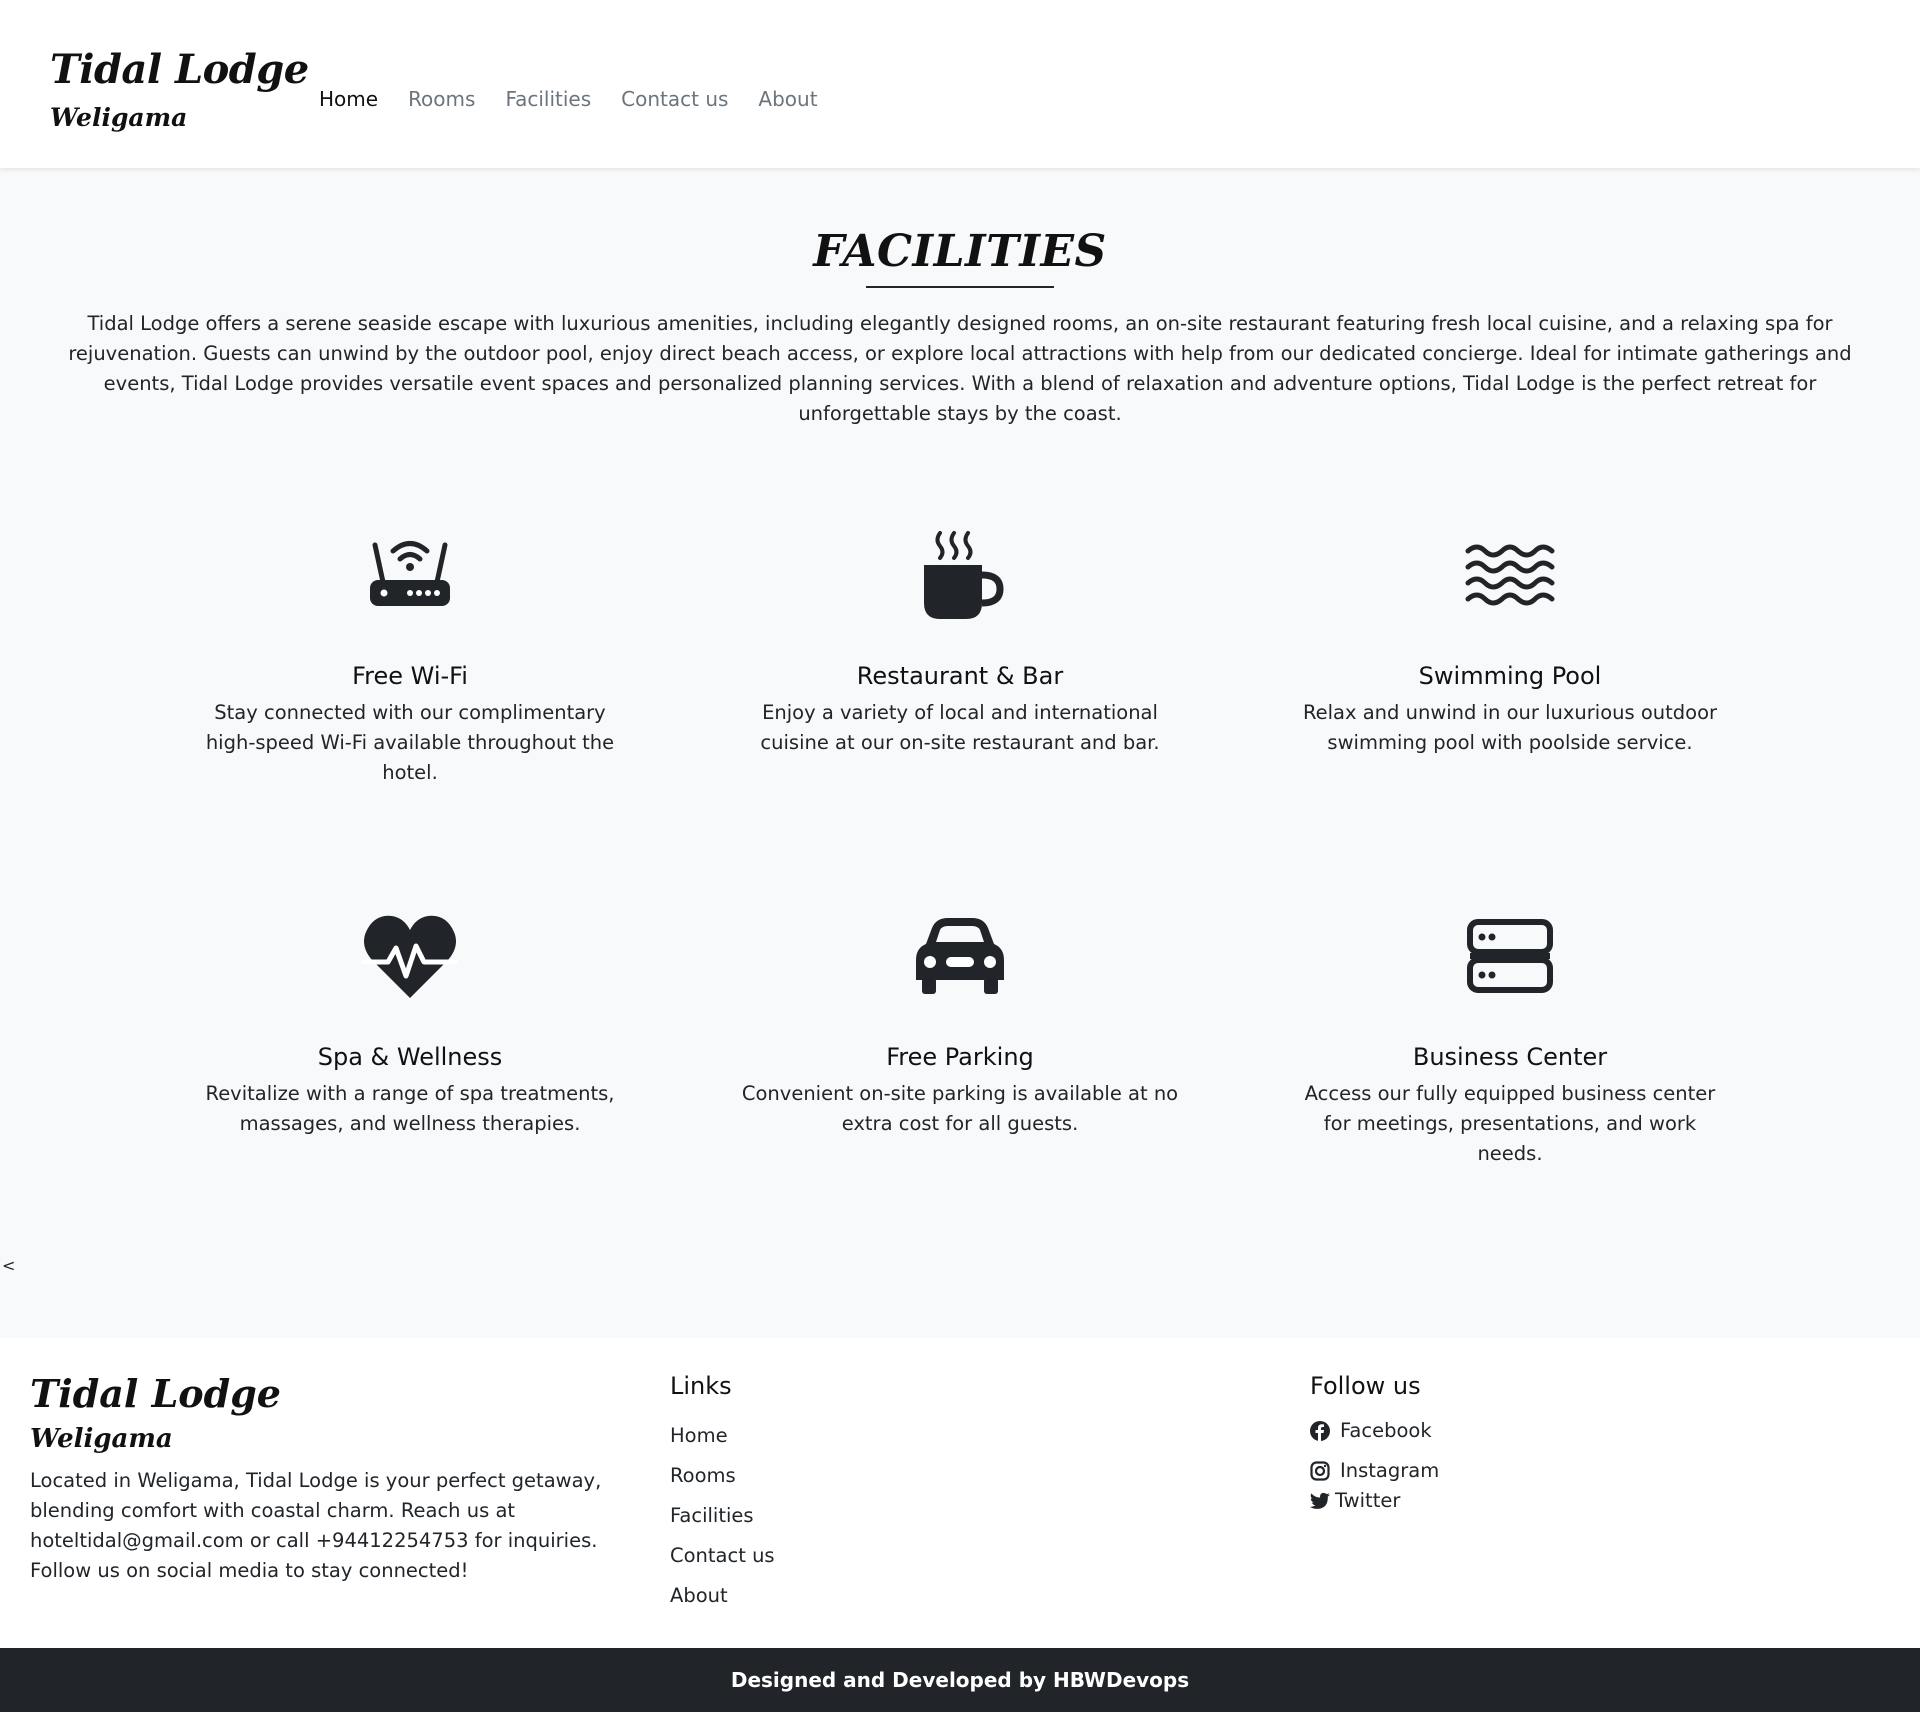  Describe the element at coordinates (960, 287) in the screenshot. I see `title-underline` at that location.